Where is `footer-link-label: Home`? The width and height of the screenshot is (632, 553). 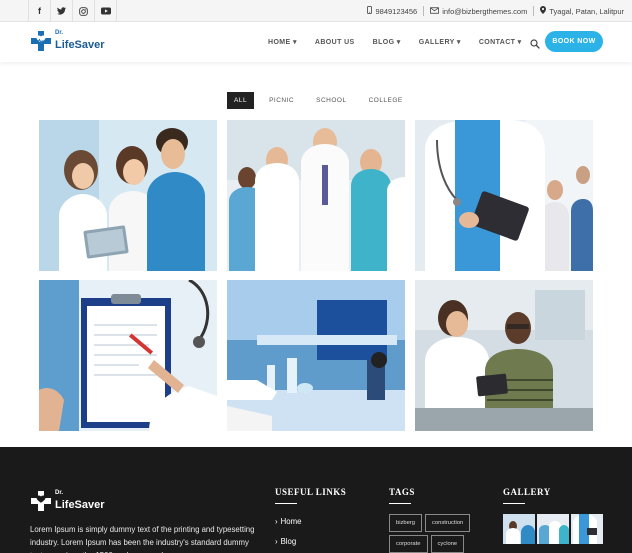 footer-link-label: Home is located at coordinates (291, 521).